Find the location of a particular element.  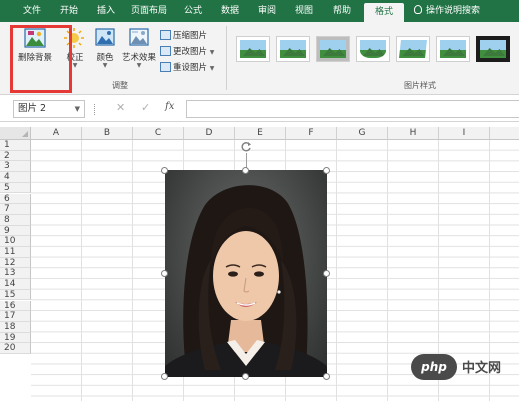

change-picture-icon is located at coordinates (165, 51).